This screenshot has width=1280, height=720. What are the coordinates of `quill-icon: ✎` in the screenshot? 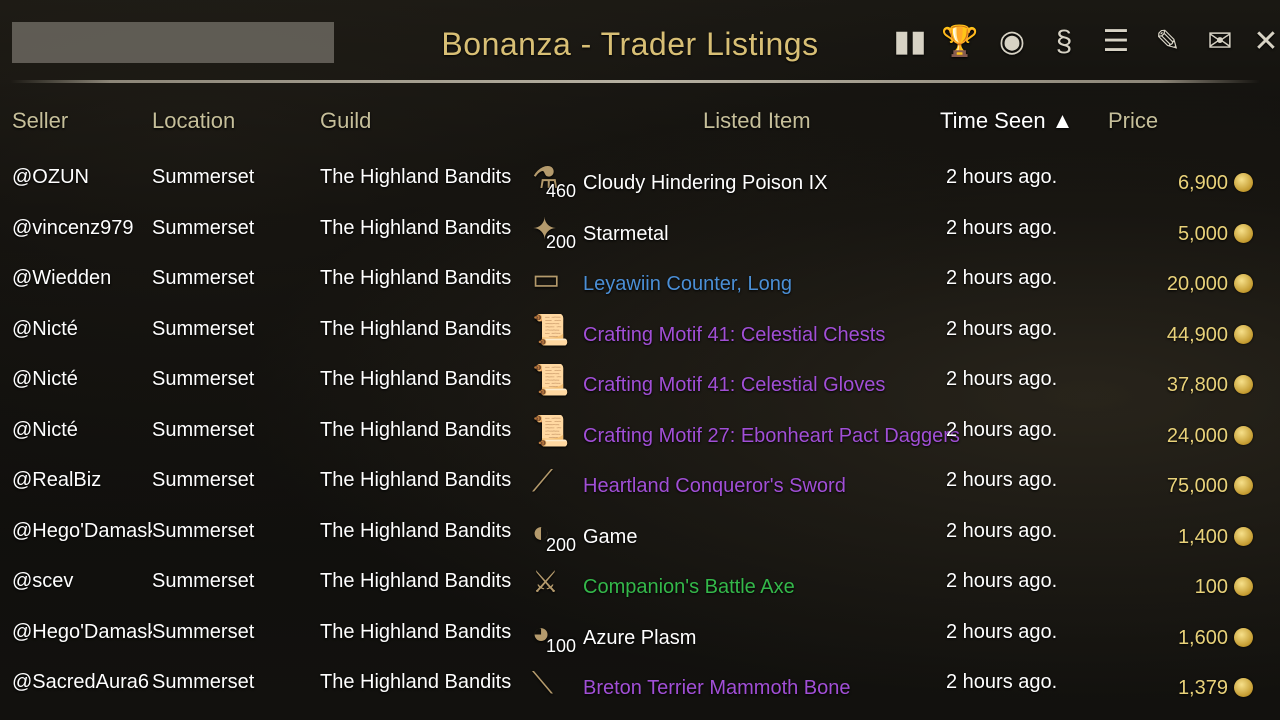 It's located at (1168, 42).